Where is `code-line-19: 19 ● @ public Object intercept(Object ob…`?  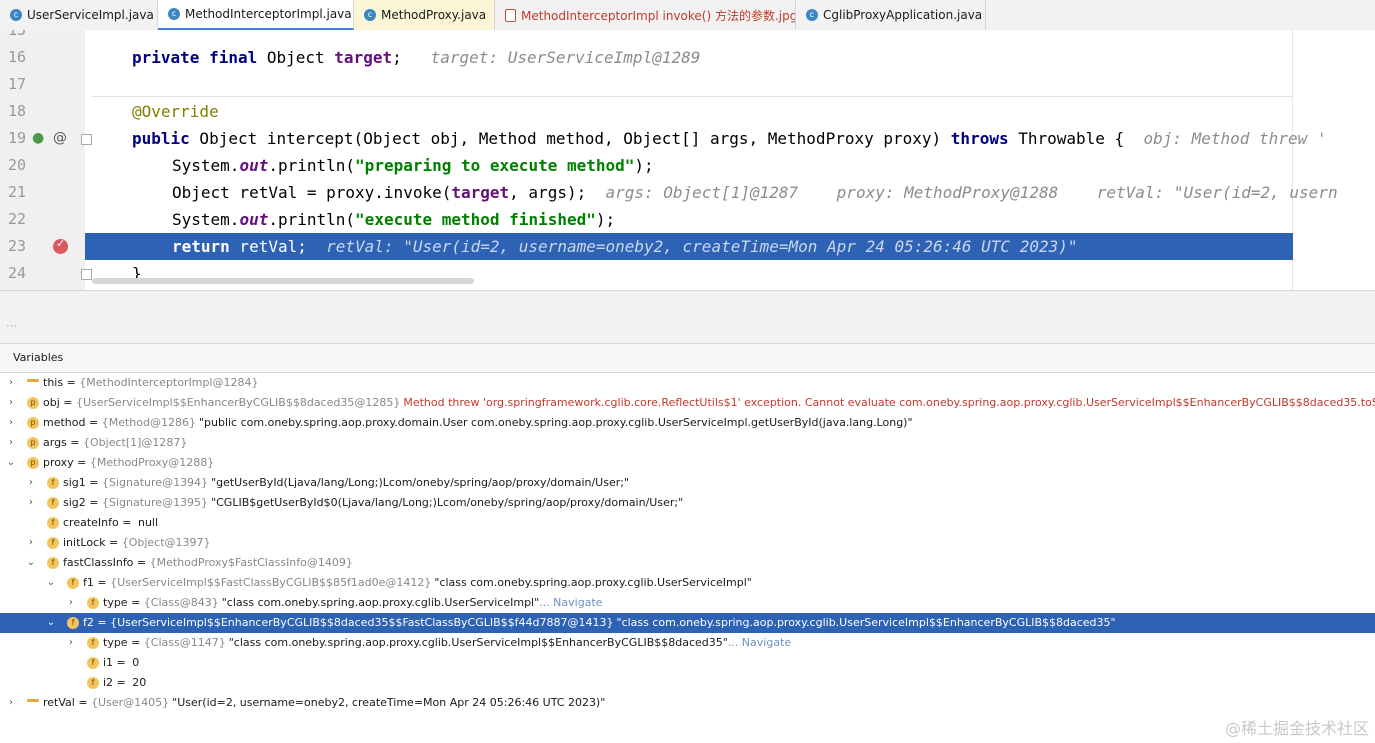 code-line-19: 19 ● @ public Object intercept(Object ob… is located at coordinates (687, 138).